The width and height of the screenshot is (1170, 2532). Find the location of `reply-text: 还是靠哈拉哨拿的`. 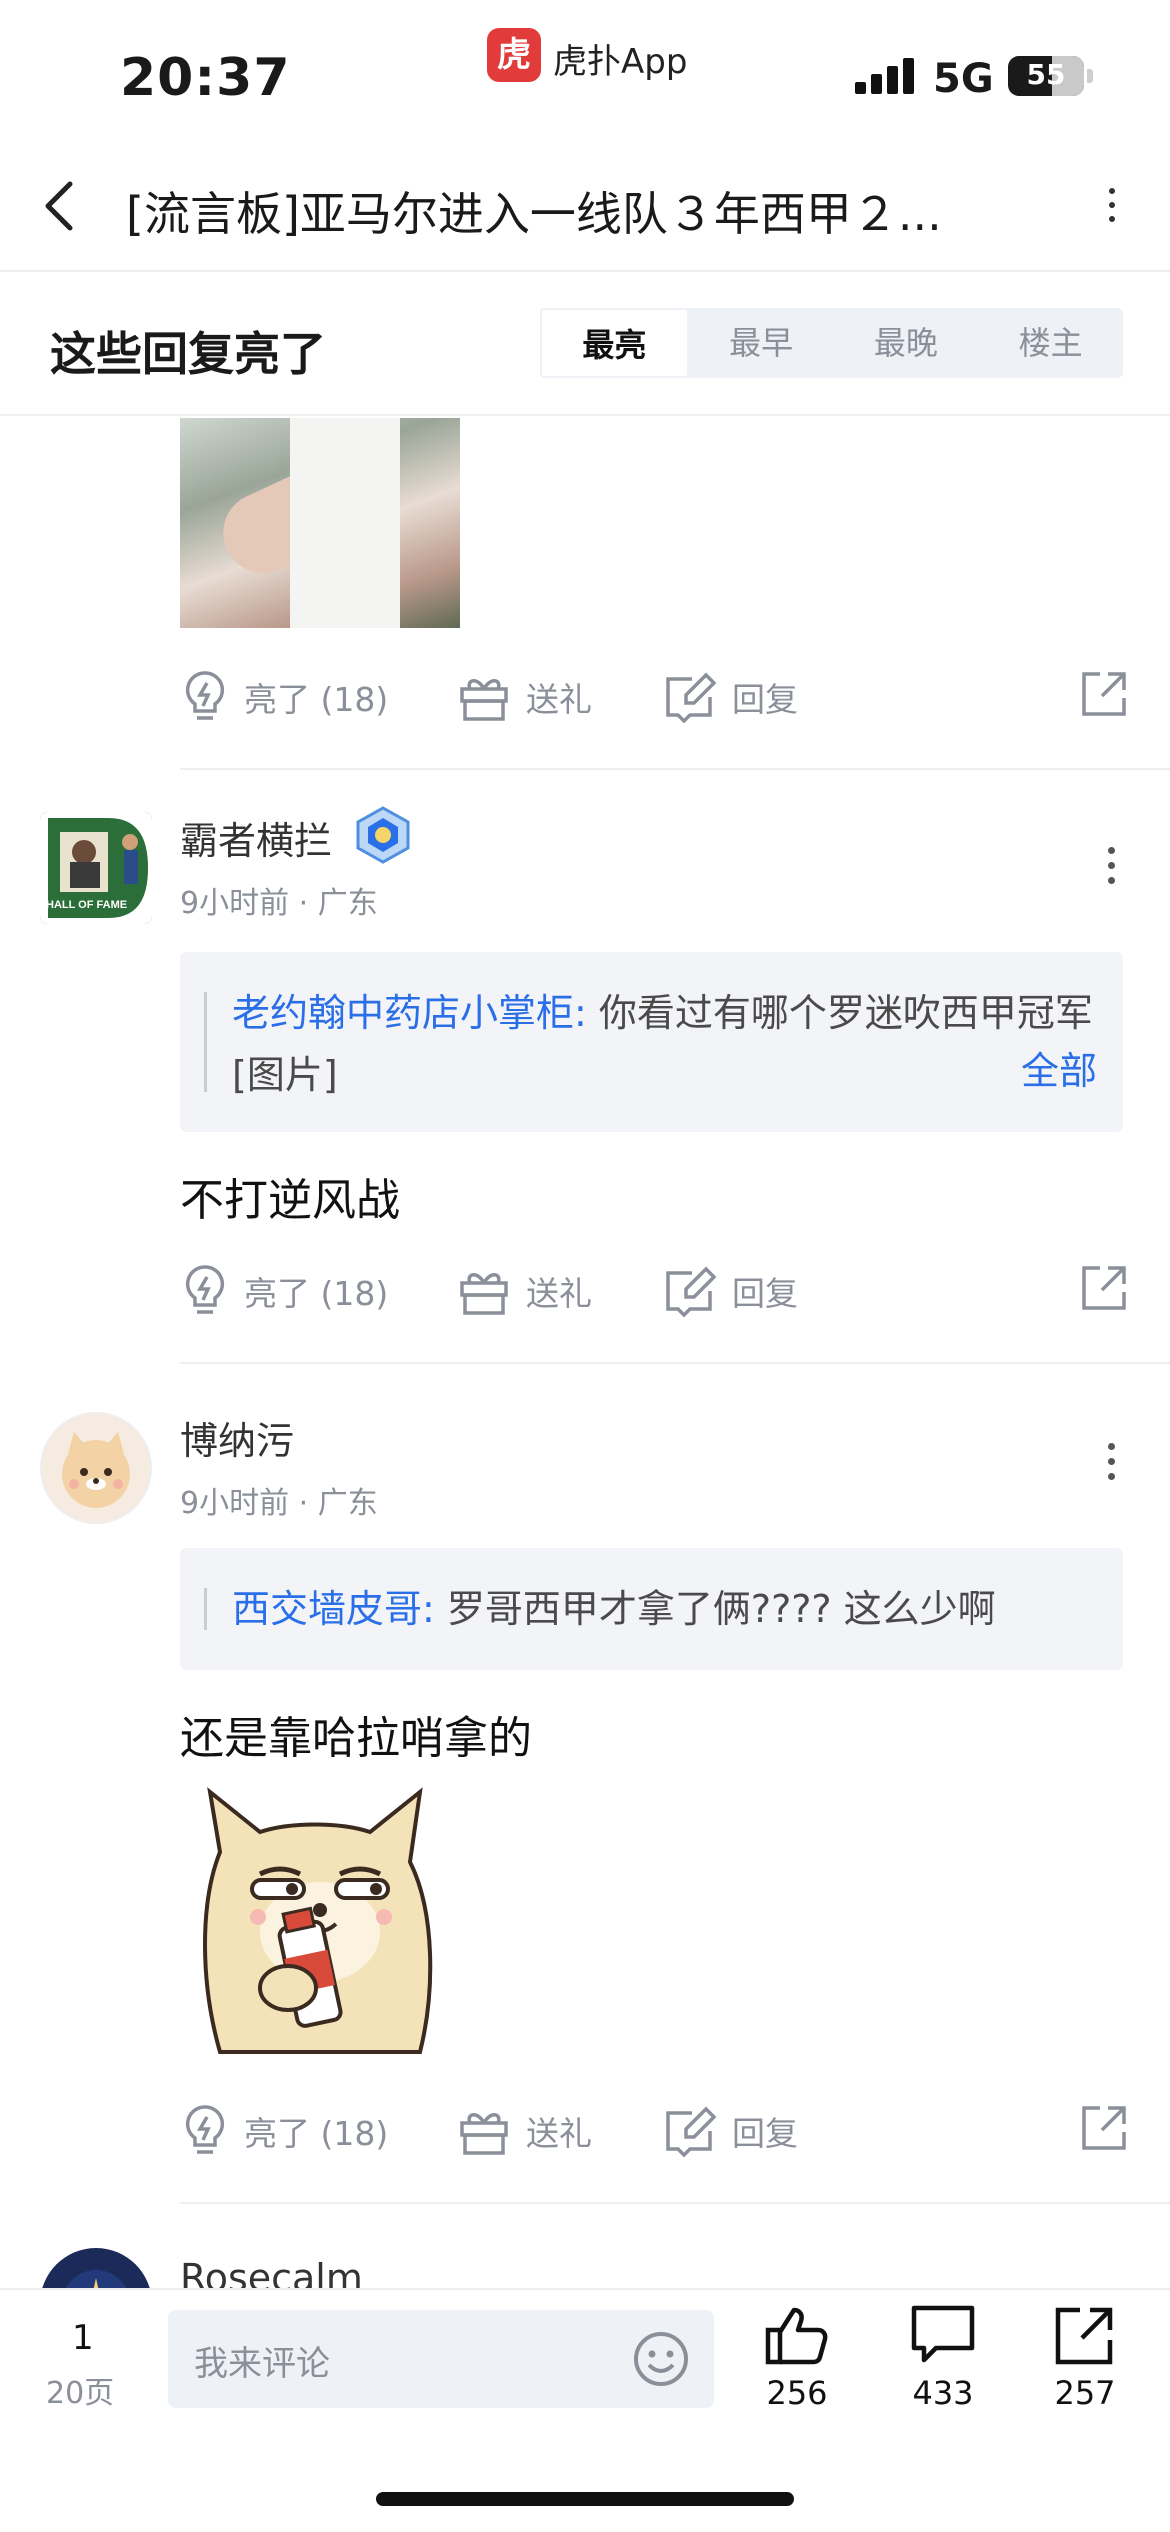

reply-text: 还是靠哈拉哨拿的 is located at coordinates (356, 1738).